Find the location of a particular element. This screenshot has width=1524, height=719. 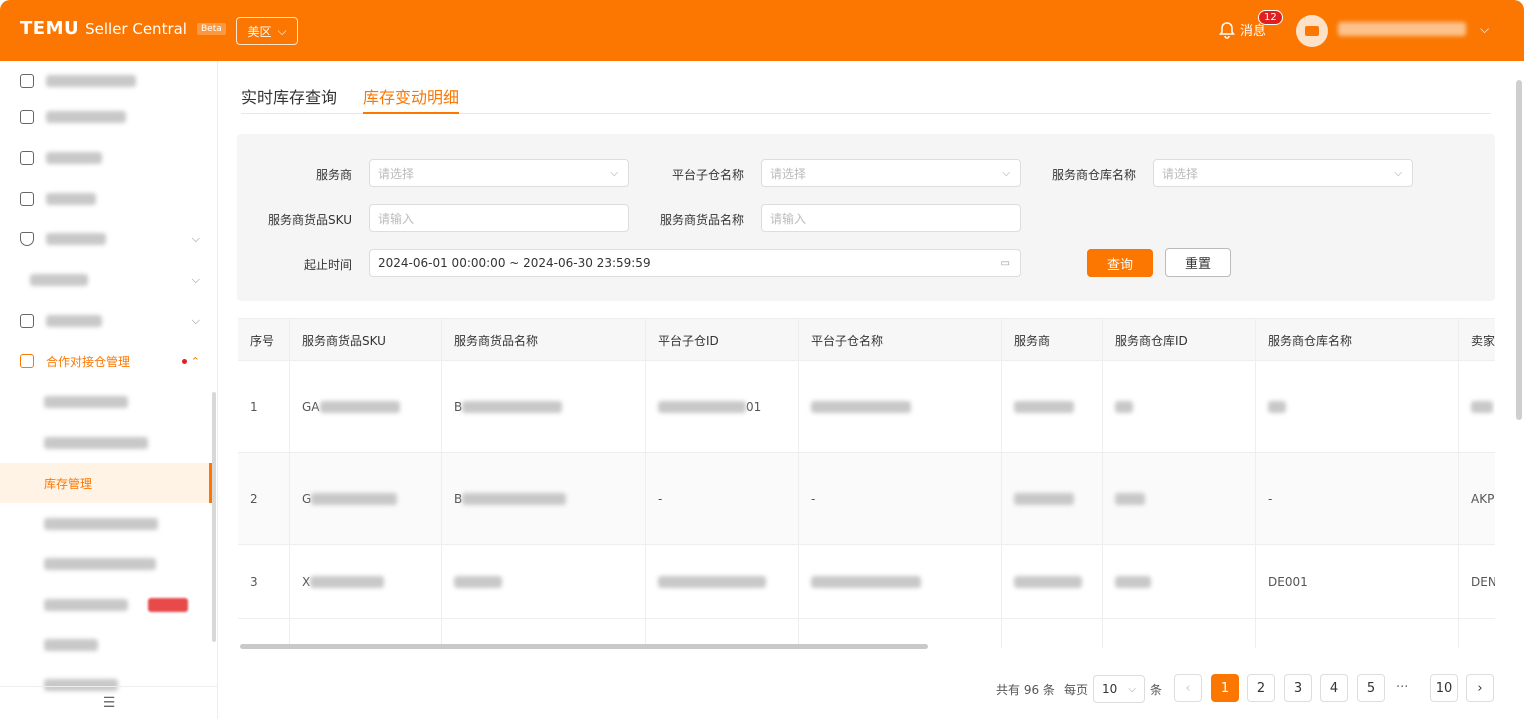

collapse-sidebar-button: ☰ is located at coordinates (109, 702).